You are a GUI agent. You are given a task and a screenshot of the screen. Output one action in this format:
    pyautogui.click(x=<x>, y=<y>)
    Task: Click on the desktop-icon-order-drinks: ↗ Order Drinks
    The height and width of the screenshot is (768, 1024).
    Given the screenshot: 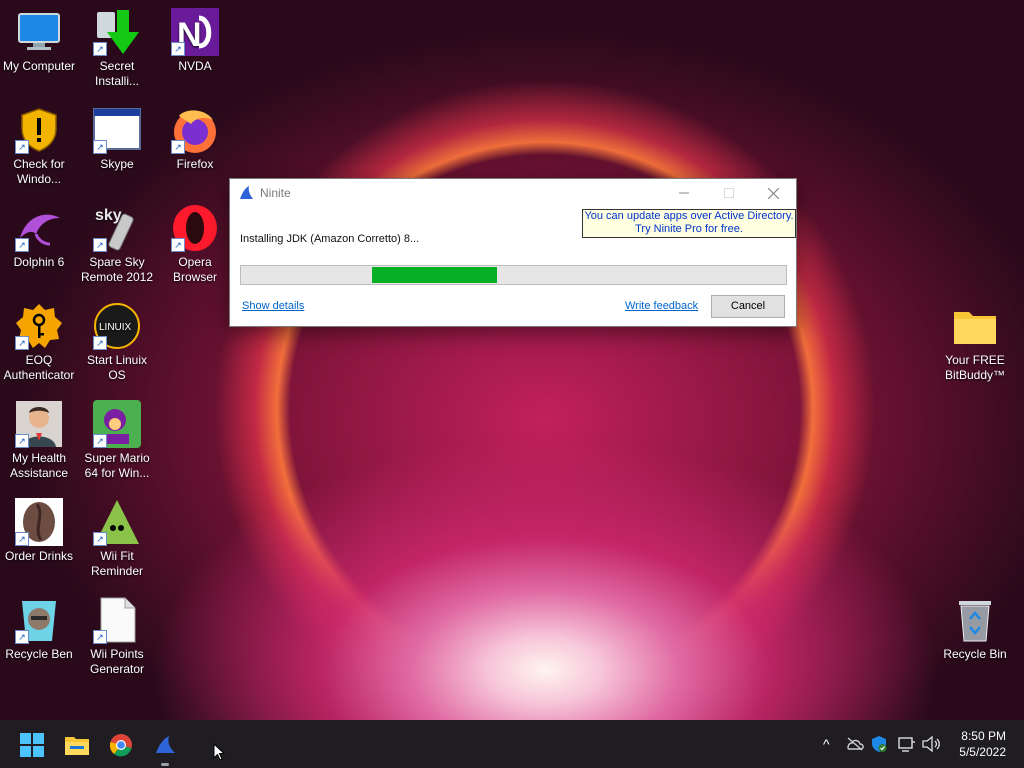 What is the action you would take?
    pyautogui.click(x=39, y=531)
    